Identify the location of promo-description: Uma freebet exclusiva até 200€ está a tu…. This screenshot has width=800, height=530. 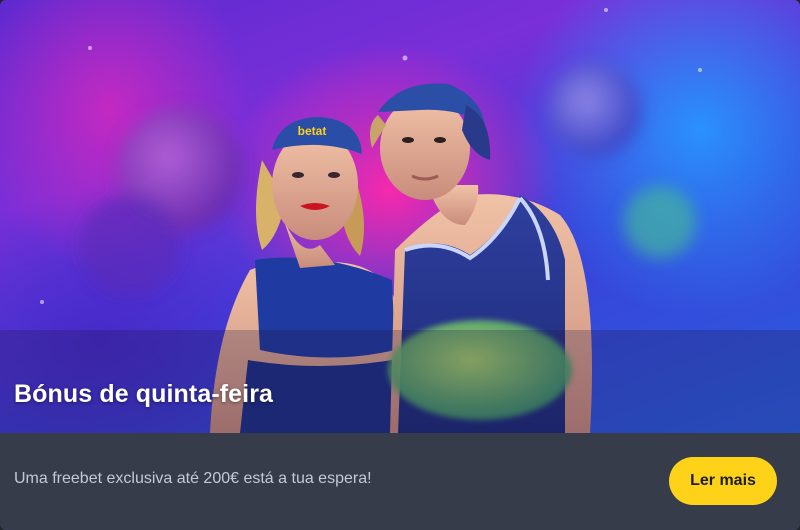
(193, 478).